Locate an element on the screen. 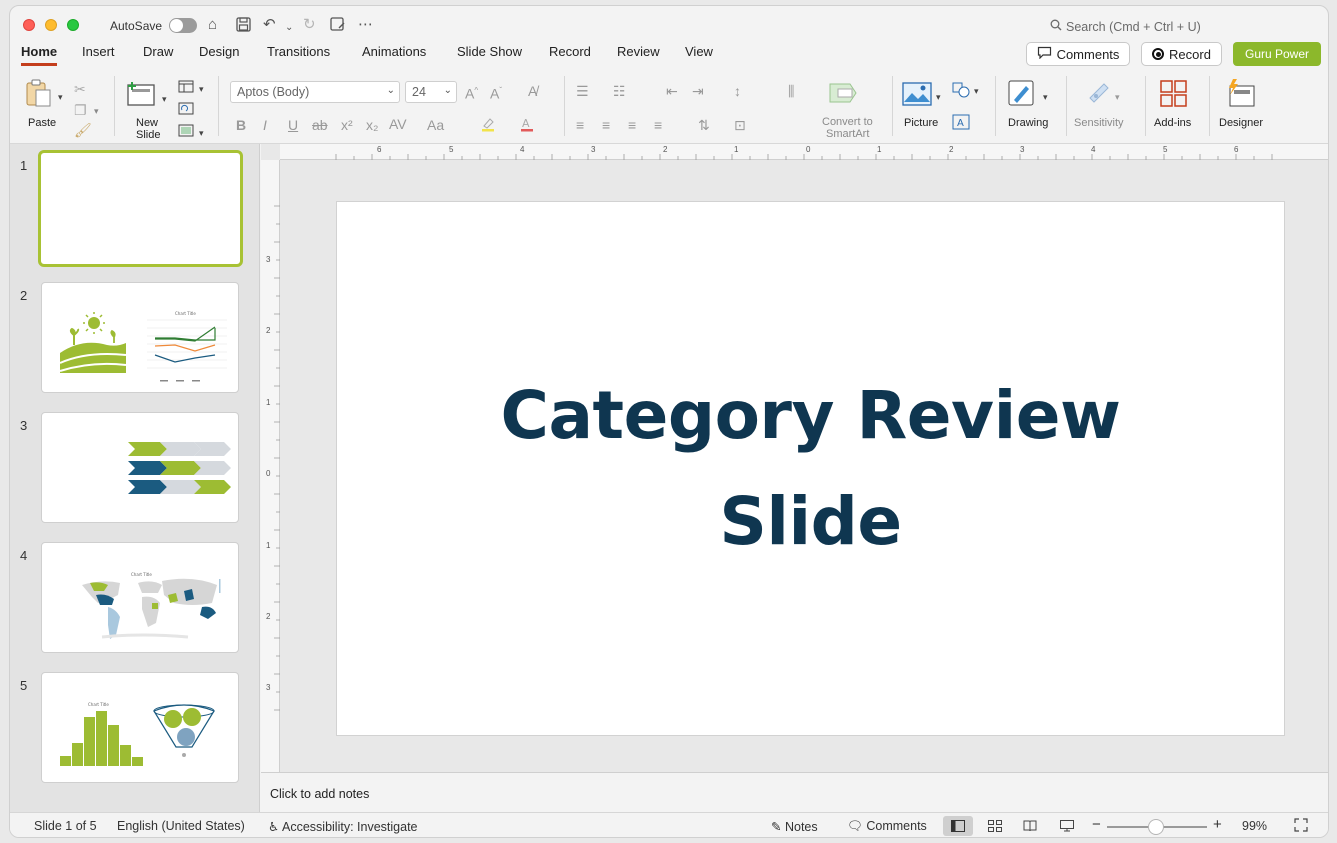 This screenshot has width=1337, height=843. zoom-level: 99% is located at coordinates (1254, 826).